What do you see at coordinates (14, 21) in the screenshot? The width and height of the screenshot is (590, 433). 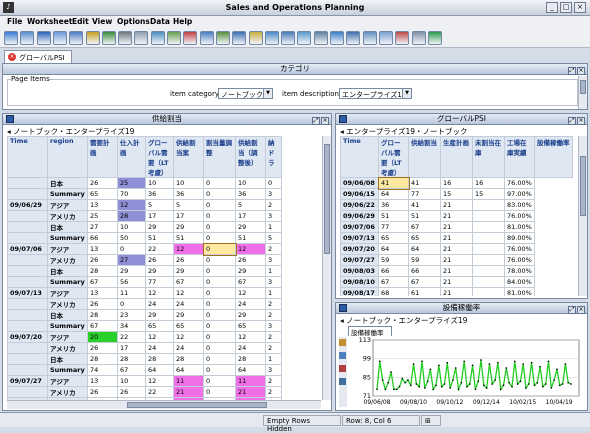 I see `menu-file: File` at bounding box center [14, 21].